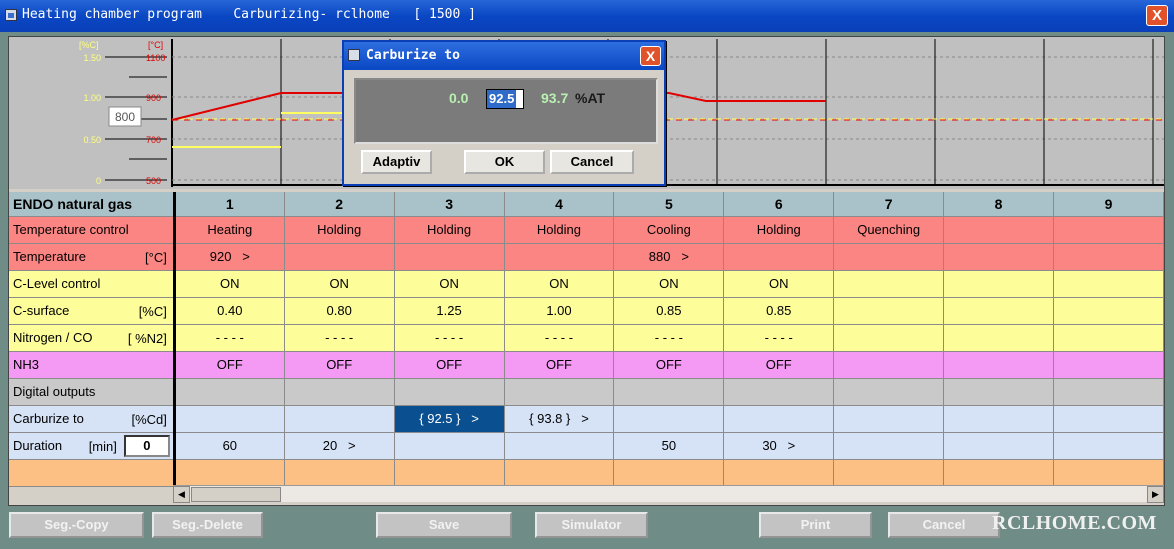  What do you see at coordinates (396, 162) in the screenshot?
I see `adaptive-button: Adaptiv` at bounding box center [396, 162].